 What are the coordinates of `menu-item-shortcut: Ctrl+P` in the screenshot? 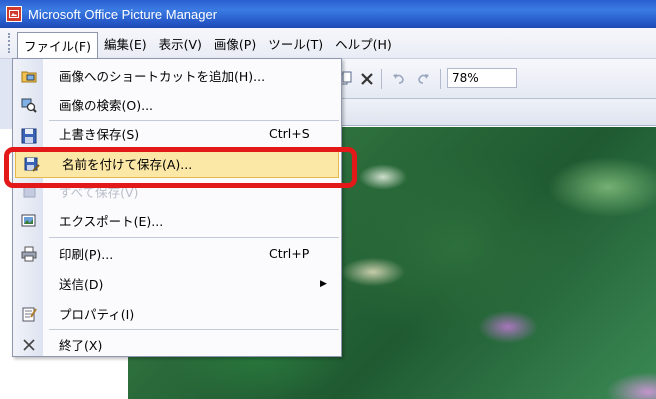 It's located at (289, 253).